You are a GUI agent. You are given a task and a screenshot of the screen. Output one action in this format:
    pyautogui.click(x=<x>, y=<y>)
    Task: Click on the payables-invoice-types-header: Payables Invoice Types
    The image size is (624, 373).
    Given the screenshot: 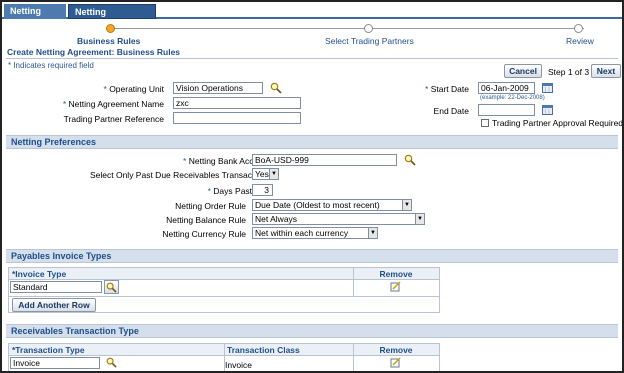 What is the action you would take?
    pyautogui.click(x=312, y=256)
    